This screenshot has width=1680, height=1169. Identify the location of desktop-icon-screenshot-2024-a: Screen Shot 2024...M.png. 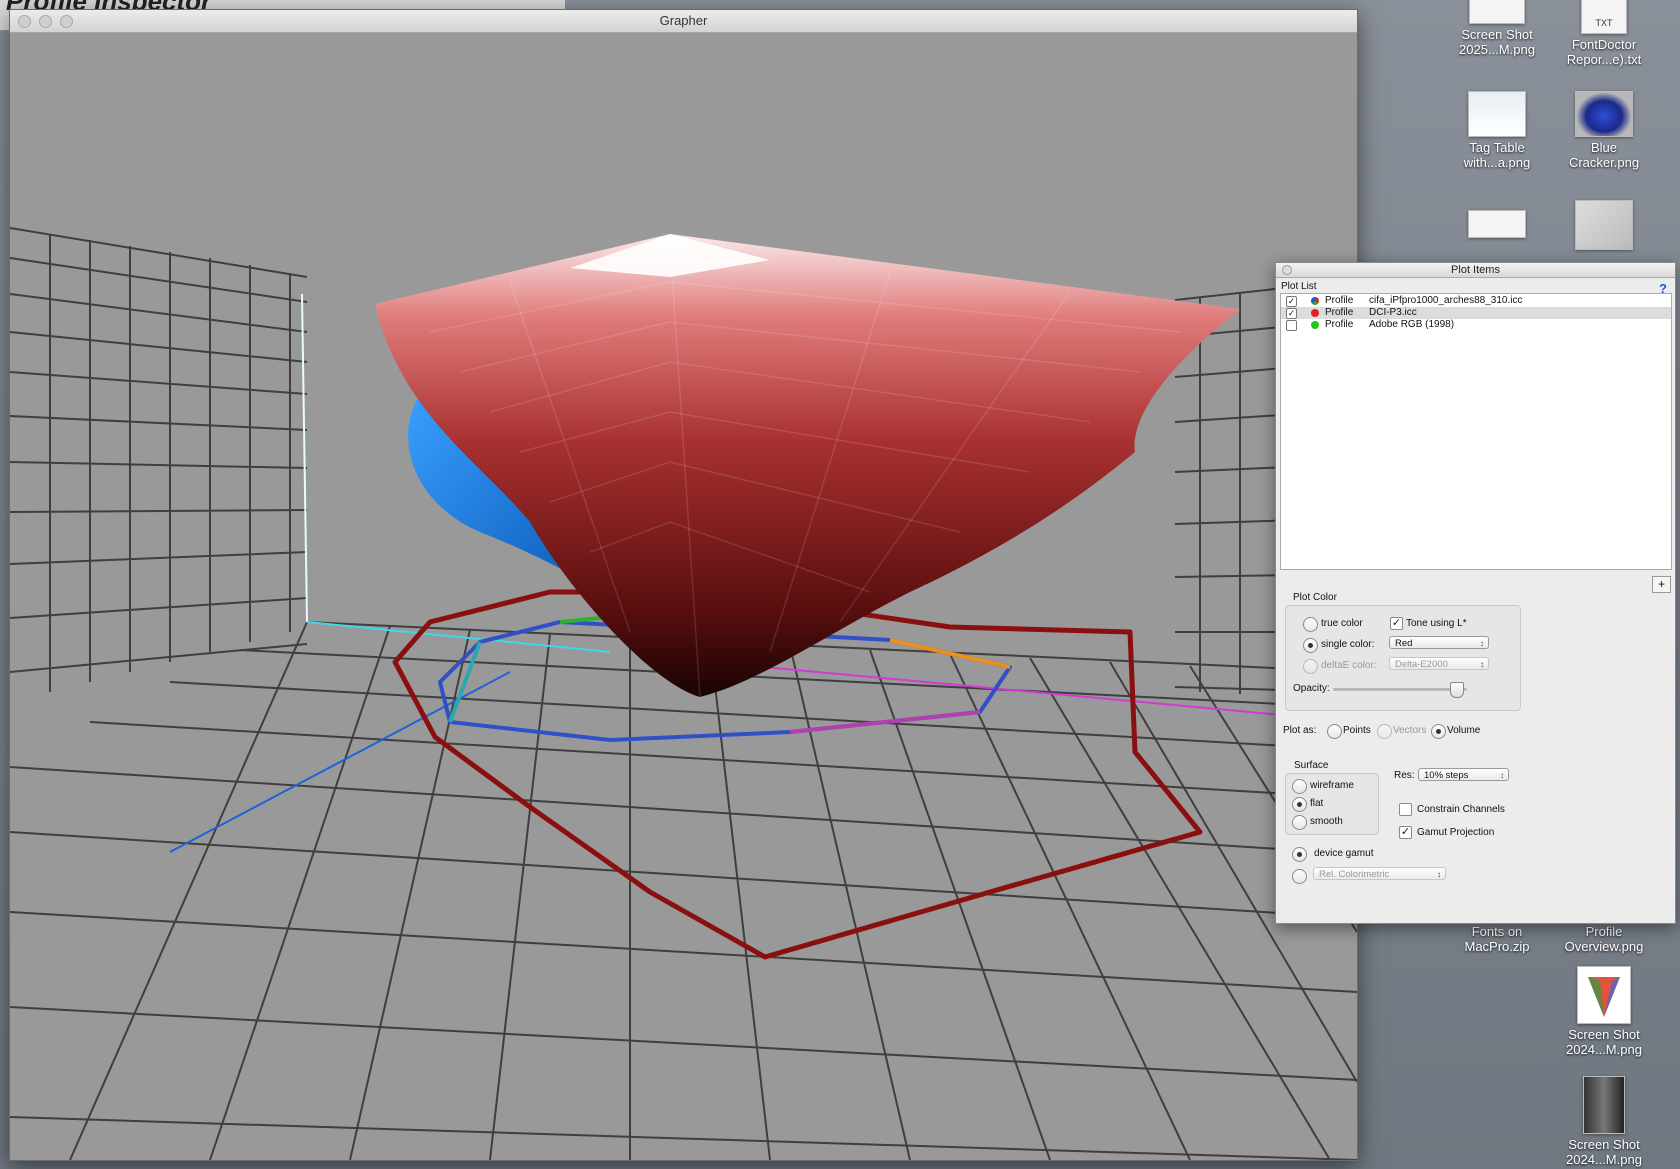
(1604, 1011).